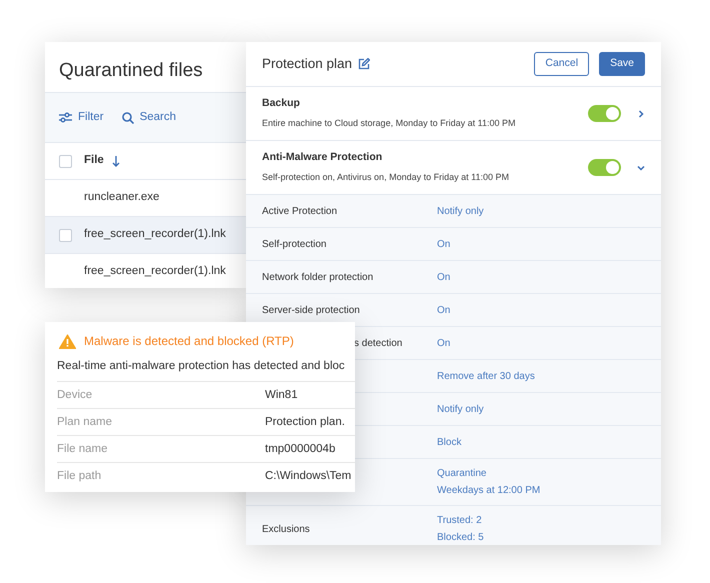  Describe the element at coordinates (82, 449) in the screenshot. I see `detail-label: File name` at that location.